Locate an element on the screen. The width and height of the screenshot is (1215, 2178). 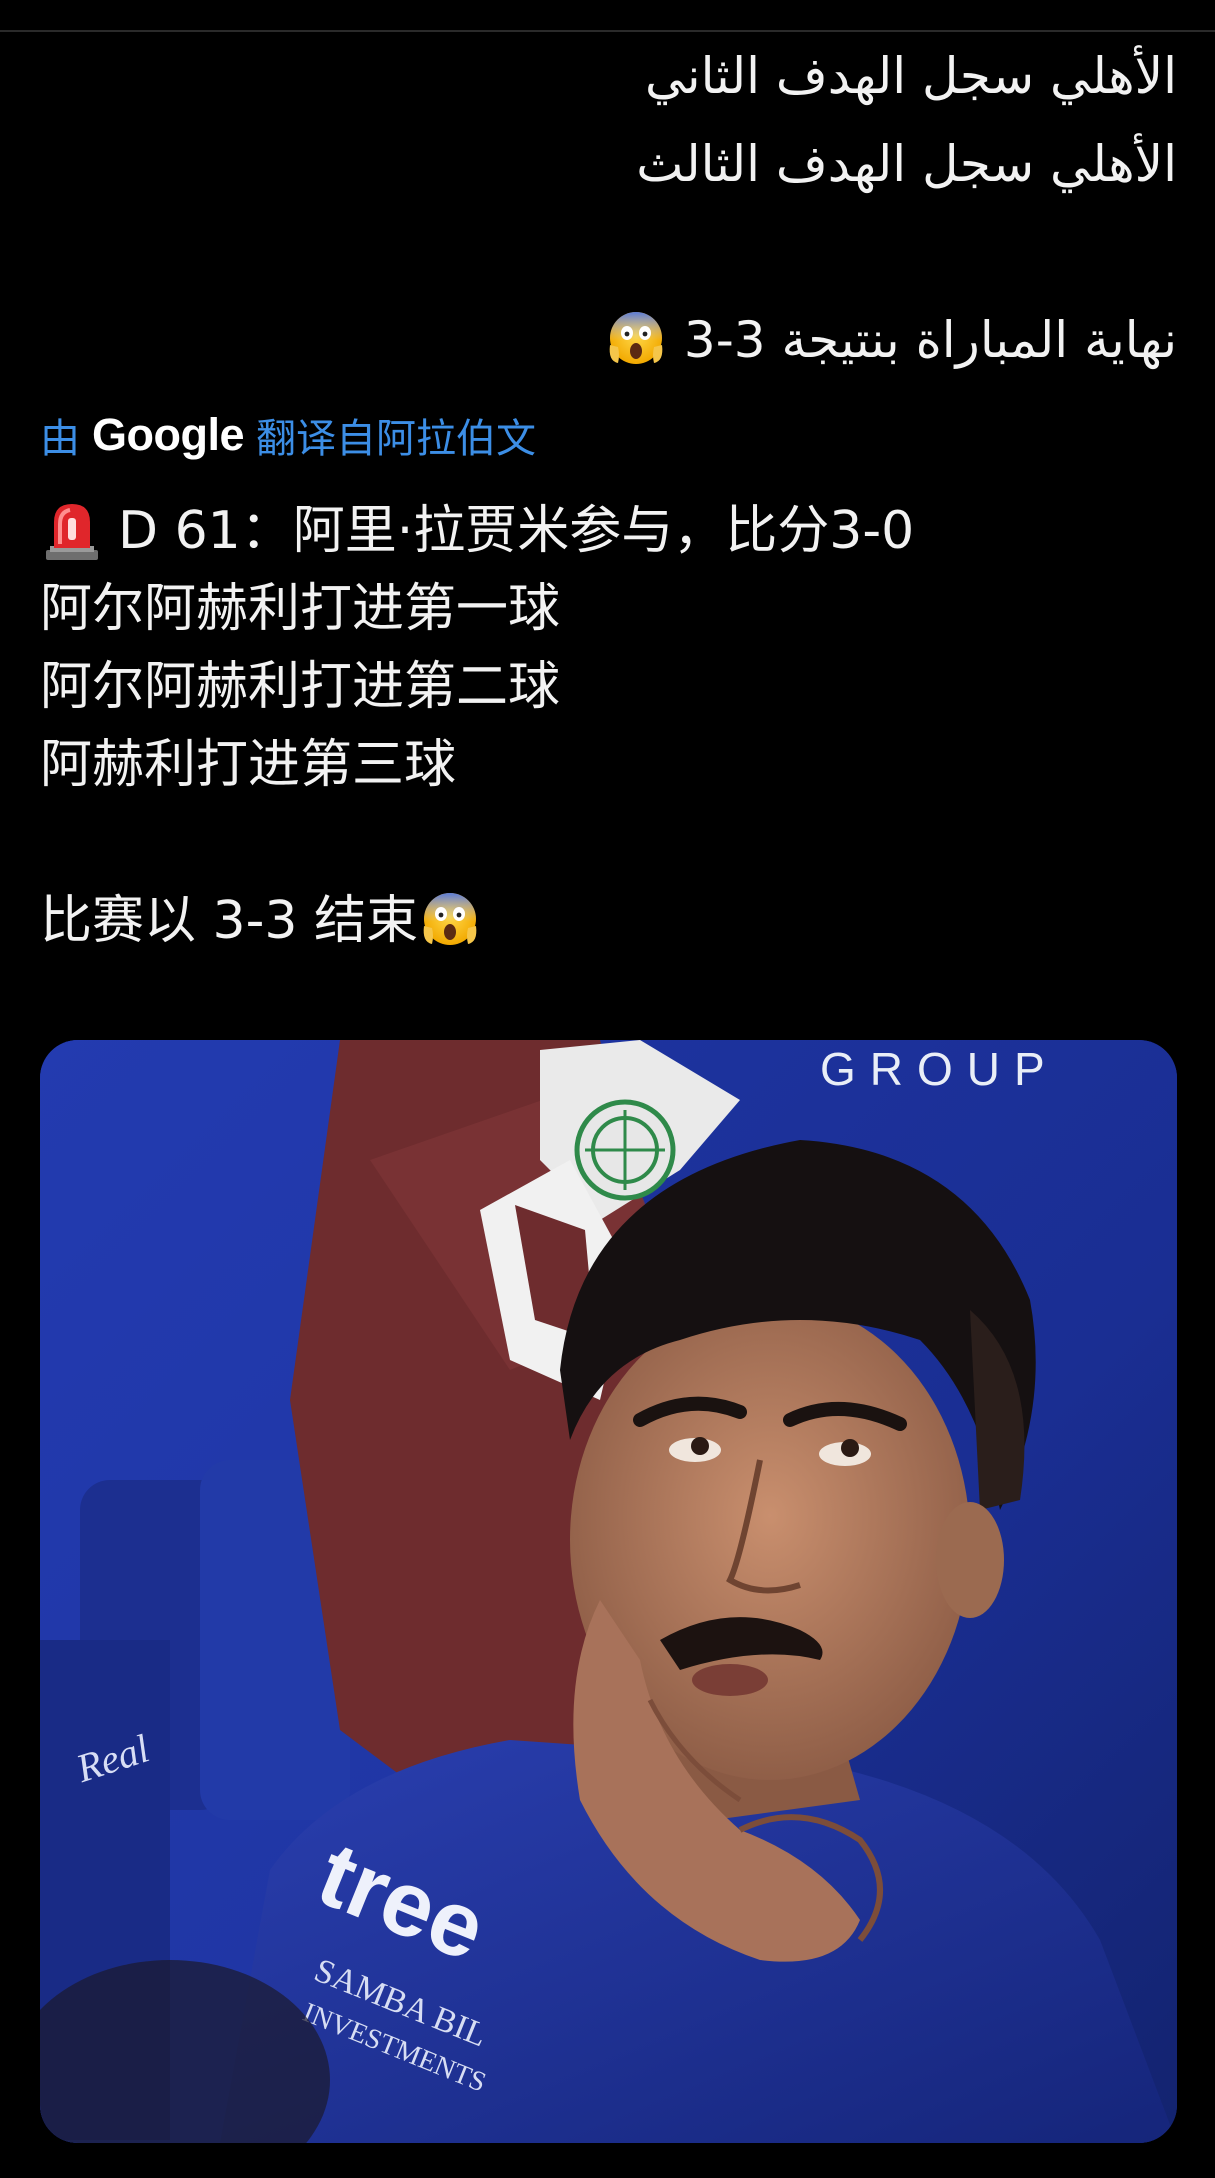
translated-line-6-text: 比赛以 3-3 结束 is located at coordinates (229, 921).